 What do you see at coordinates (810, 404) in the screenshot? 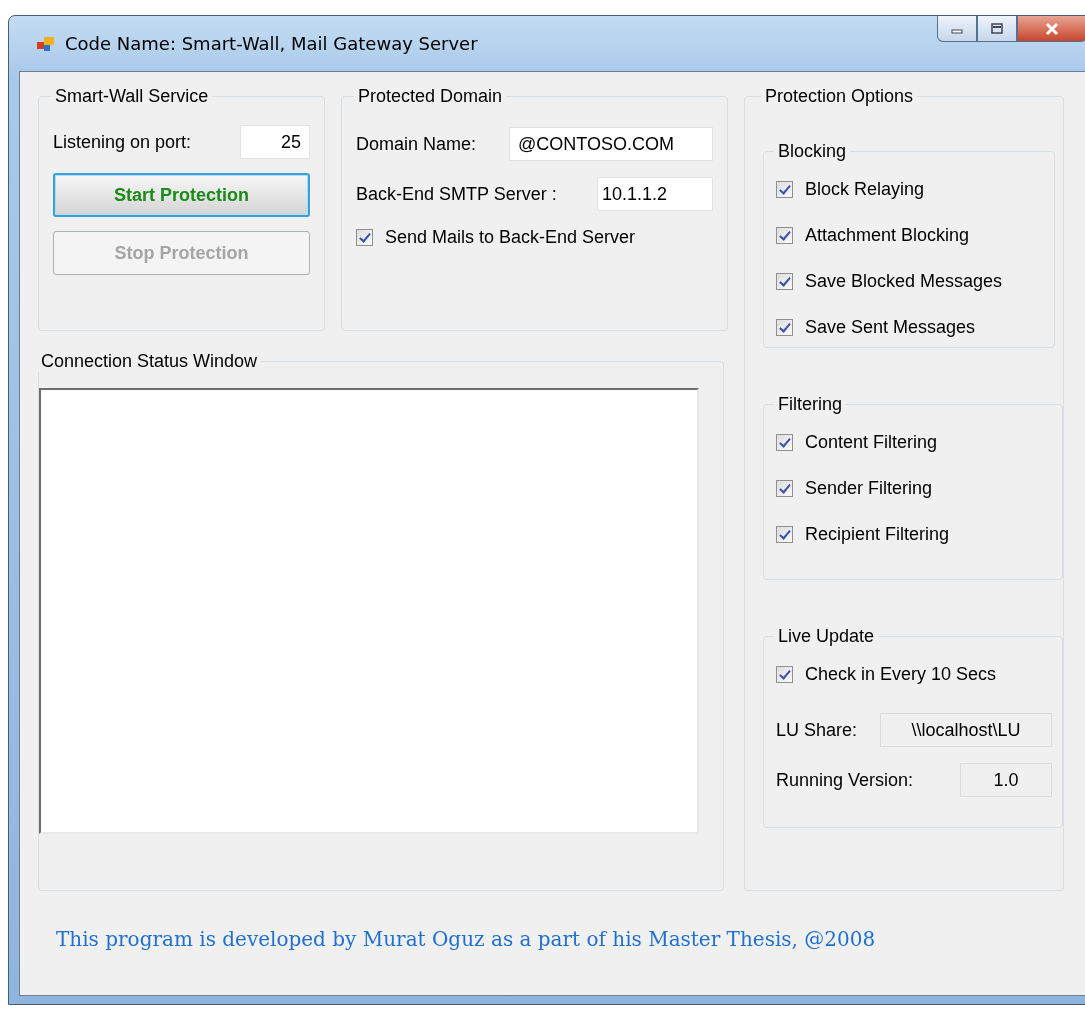
I see `group-title: Filtering` at bounding box center [810, 404].